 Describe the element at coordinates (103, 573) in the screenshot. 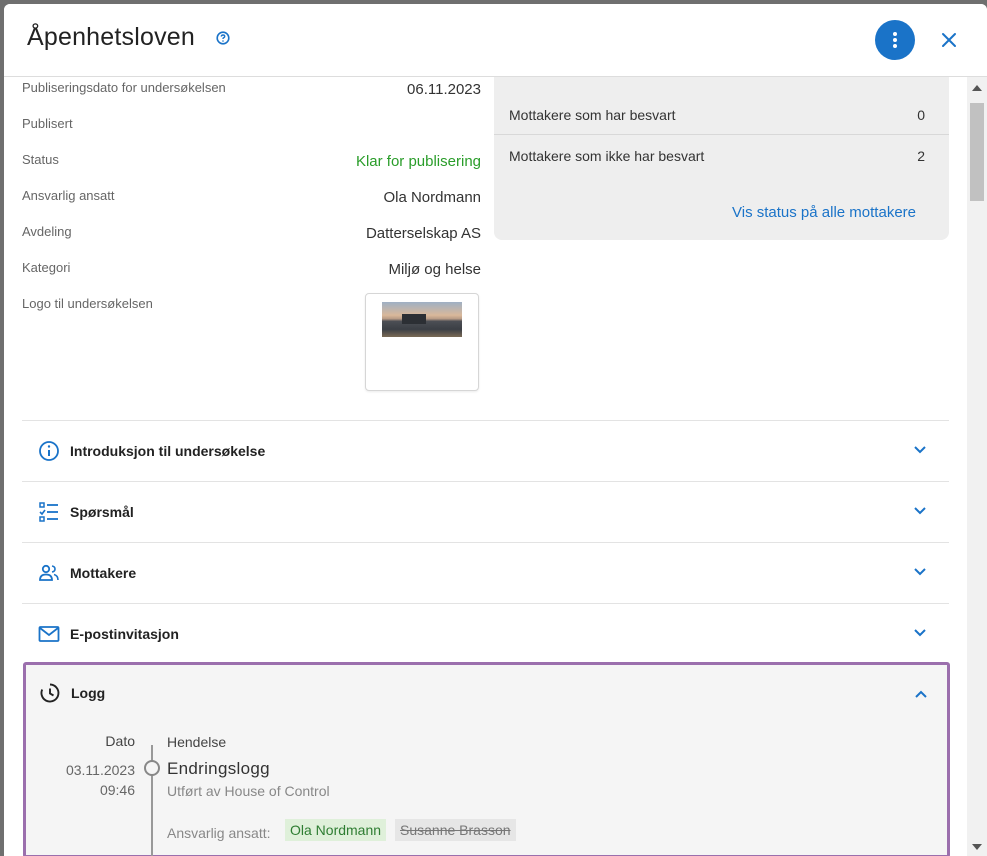

I see `section-label: Mottakere` at that location.